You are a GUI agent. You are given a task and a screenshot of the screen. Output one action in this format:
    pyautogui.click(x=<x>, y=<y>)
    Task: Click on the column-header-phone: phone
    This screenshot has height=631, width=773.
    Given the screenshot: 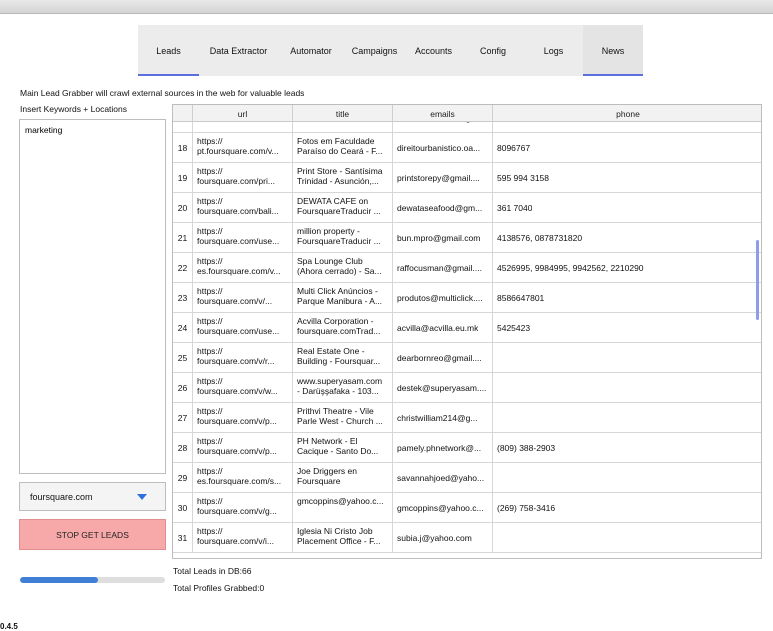 What is the action you would take?
    pyautogui.click(x=627, y=113)
    